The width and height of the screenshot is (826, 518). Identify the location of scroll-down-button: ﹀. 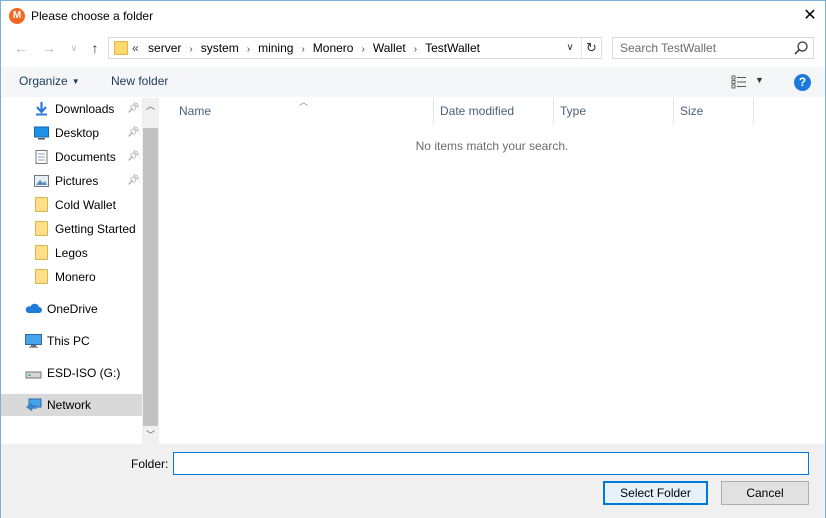
(150, 435).